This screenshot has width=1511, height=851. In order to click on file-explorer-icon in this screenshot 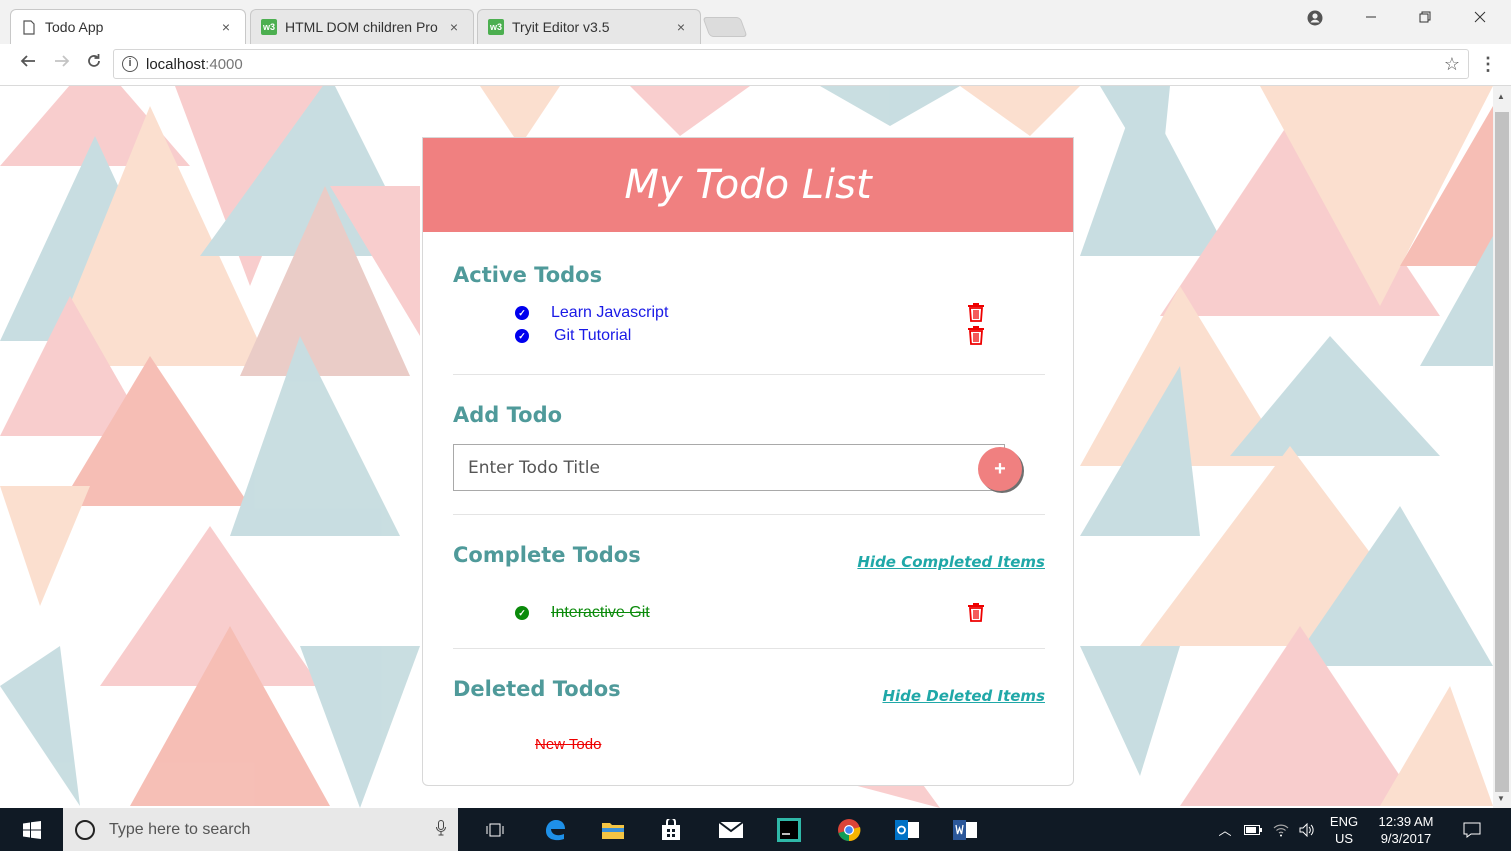, I will do `click(613, 829)`.